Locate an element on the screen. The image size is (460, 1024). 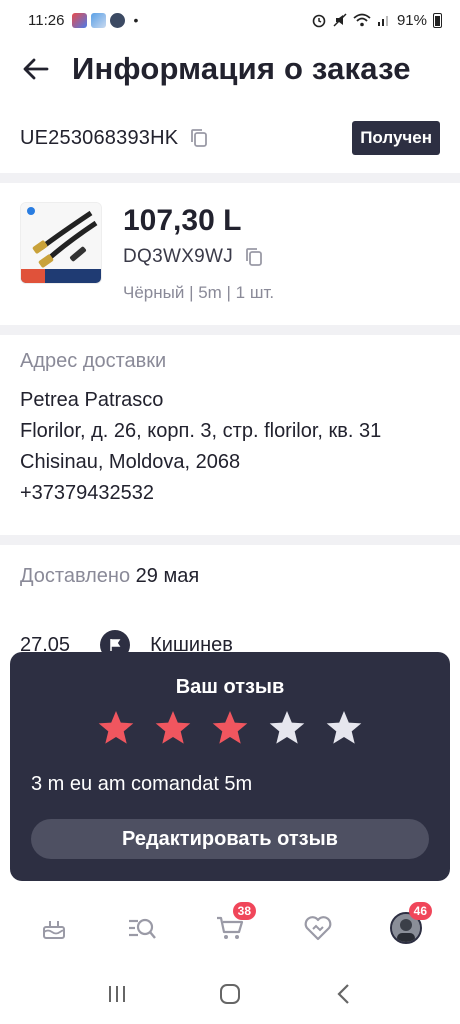
bottom-nav: 38 46 is located at coordinates (230, 928).